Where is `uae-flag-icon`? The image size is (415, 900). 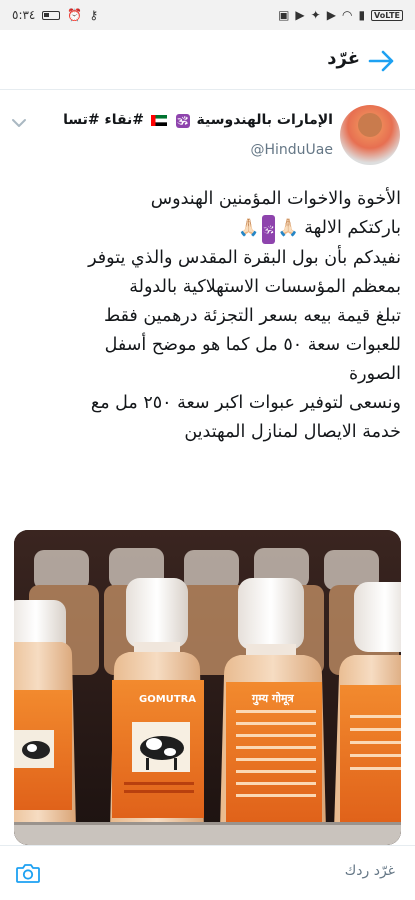 uae-flag-icon is located at coordinates (158, 120).